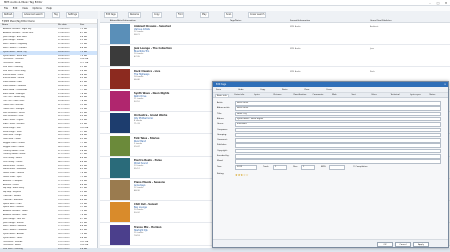  What do you see at coordinates (229, 15) in the screenshot?
I see `toolbar-button-5: Scan` at bounding box center [229, 15].